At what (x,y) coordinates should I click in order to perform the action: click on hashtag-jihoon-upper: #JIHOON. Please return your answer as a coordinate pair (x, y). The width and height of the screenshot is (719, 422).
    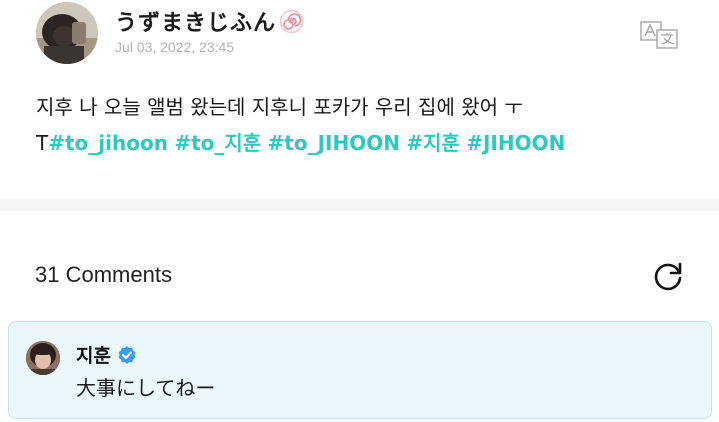
    Looking at the image, I should click on (515, 143).